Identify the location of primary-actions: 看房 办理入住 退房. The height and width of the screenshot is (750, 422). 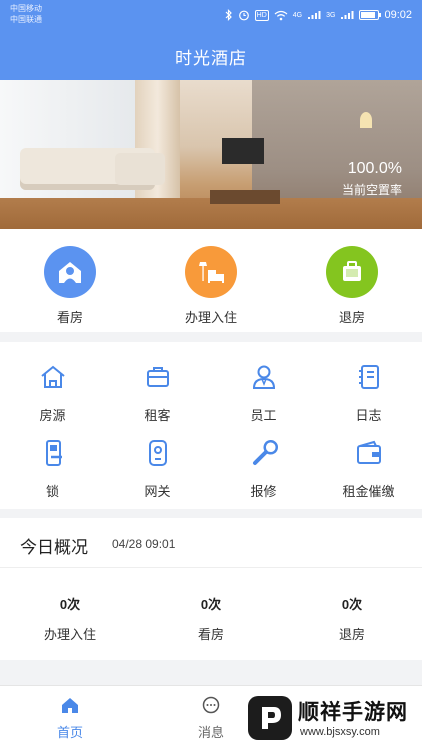
(211, 280).